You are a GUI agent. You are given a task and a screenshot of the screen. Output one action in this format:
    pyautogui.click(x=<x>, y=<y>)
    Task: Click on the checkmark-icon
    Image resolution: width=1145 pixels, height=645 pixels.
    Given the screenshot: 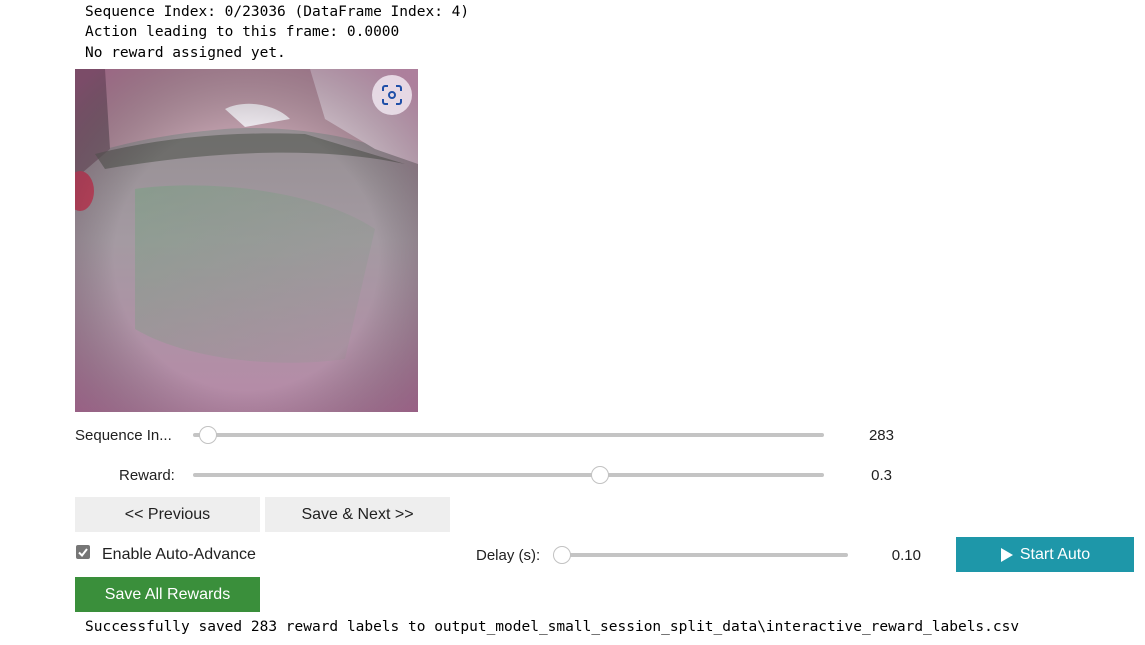 What is the action you would take?
    pyautogui.click(x=83, y=553)
    